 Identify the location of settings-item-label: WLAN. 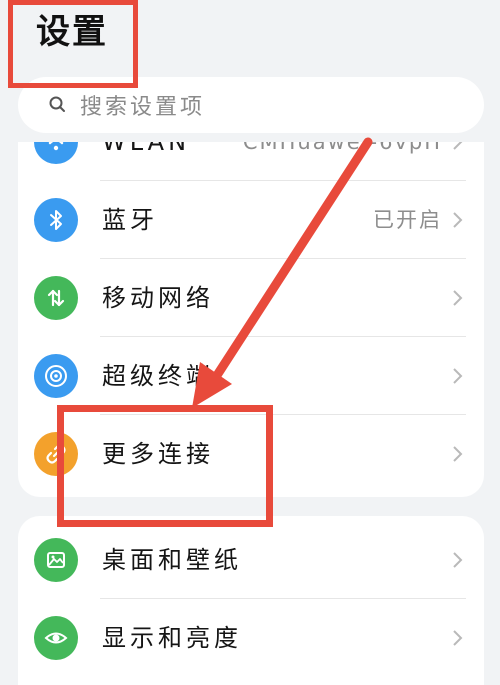
(146, 149).